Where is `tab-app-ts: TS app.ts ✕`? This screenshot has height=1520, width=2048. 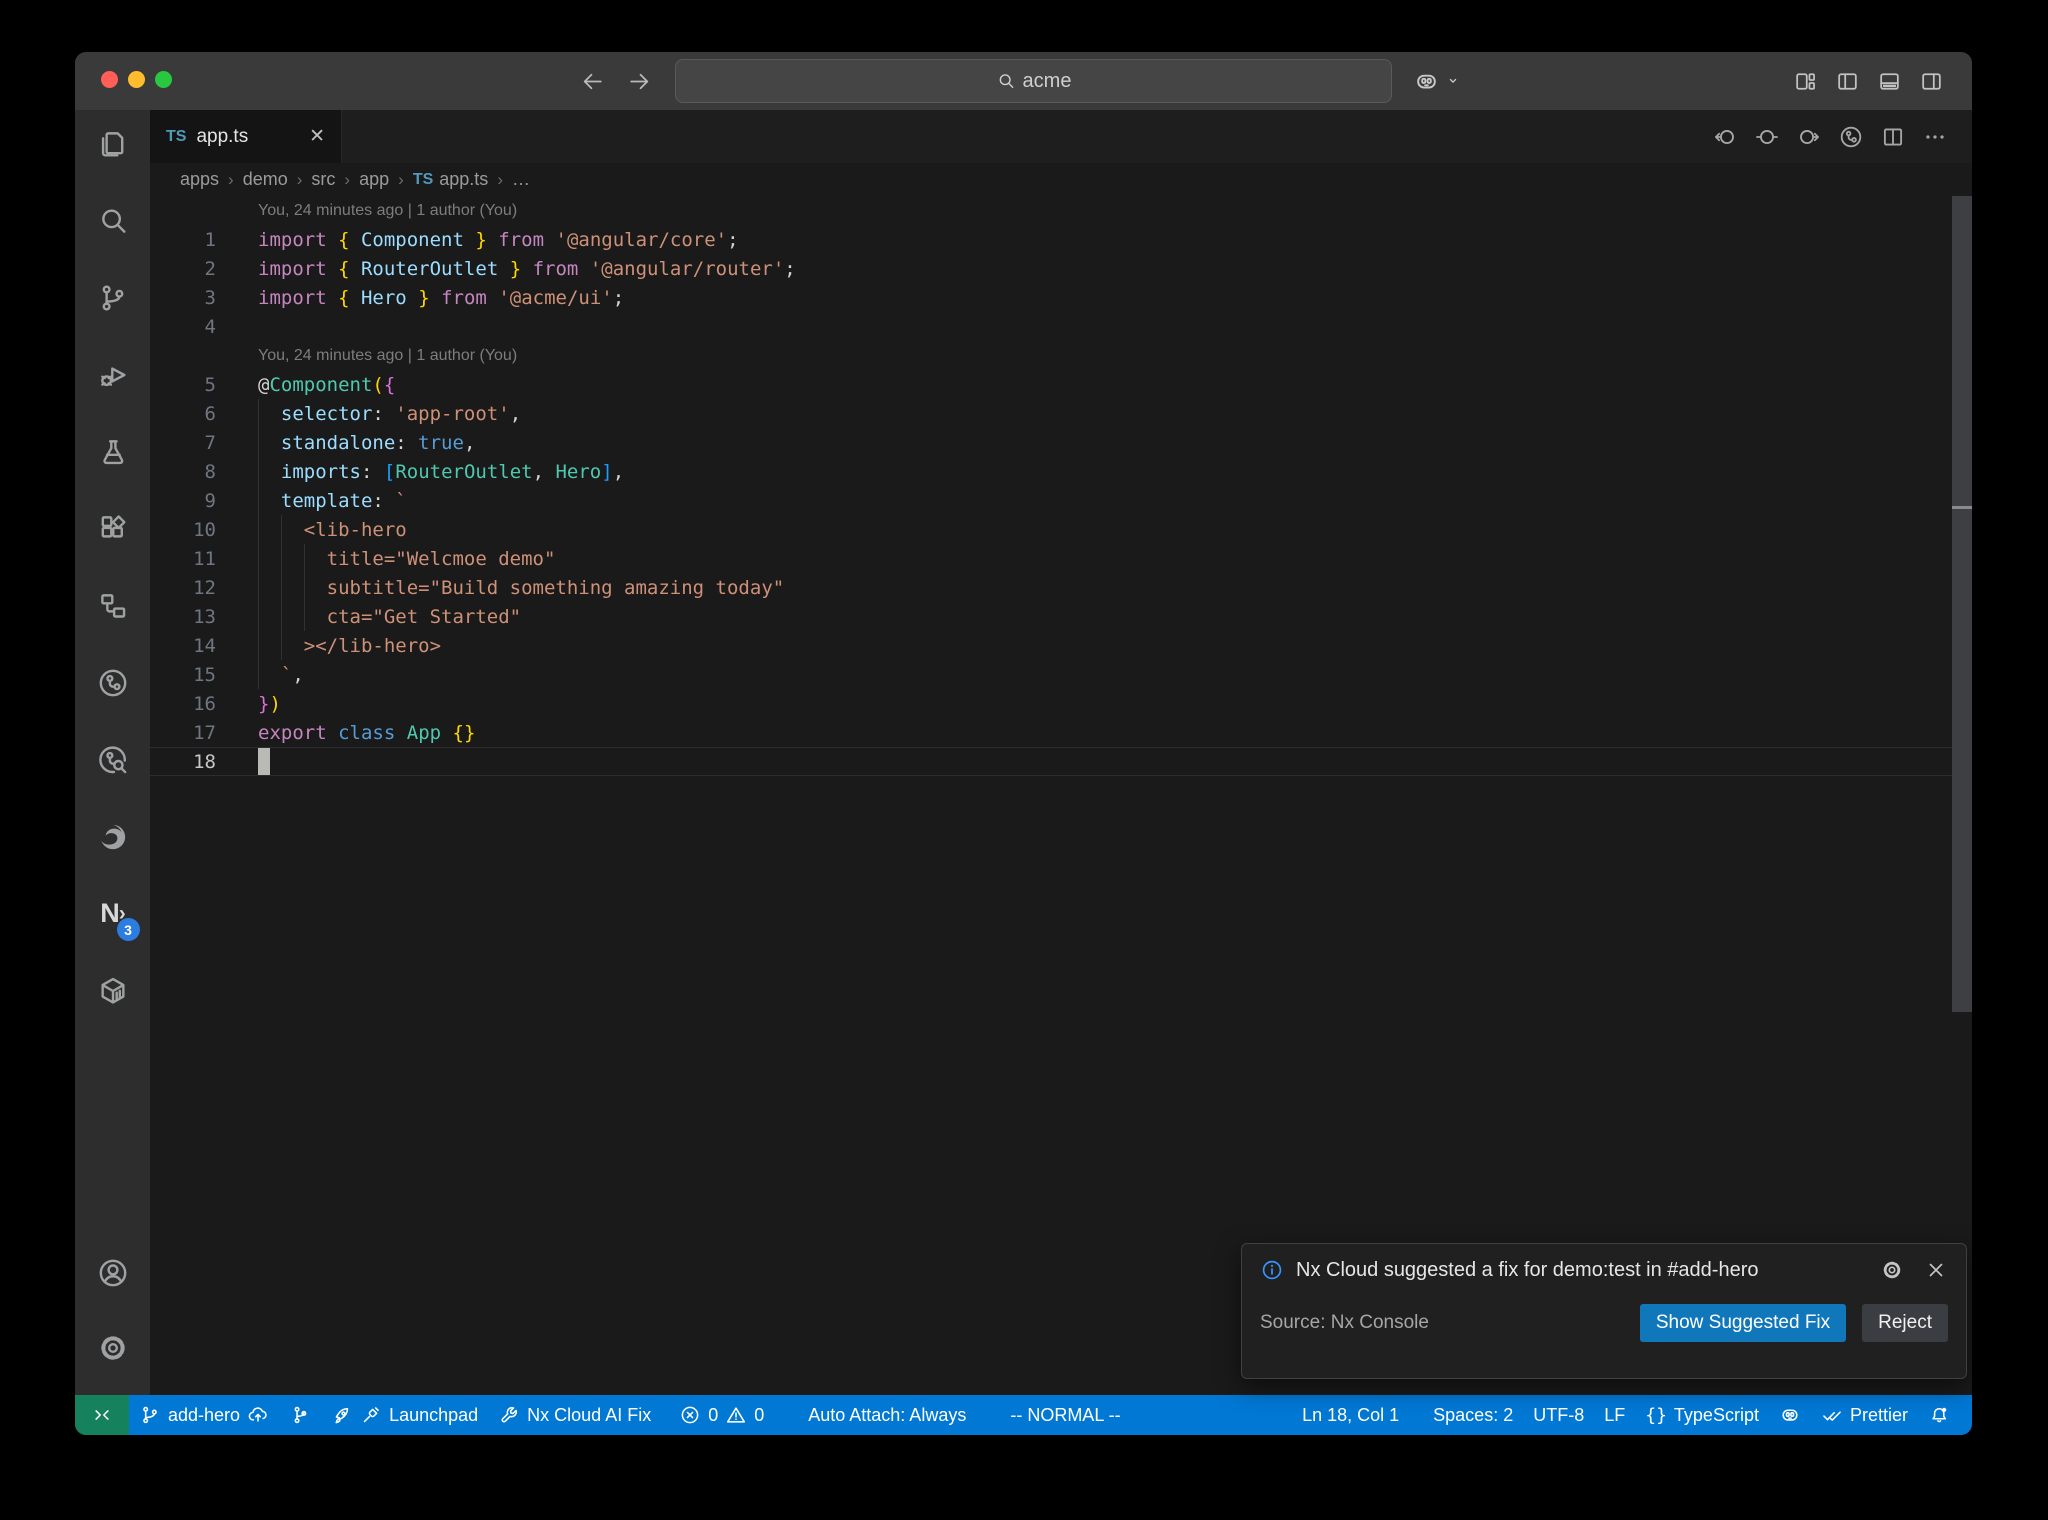 tab-app-ts: TS app.ts ✕ is located at coordinates (246, 136).